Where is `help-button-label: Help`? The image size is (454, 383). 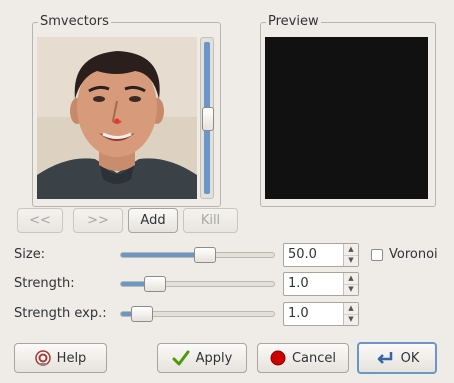 help-button-label: Help is located at coordinates (71, 358).